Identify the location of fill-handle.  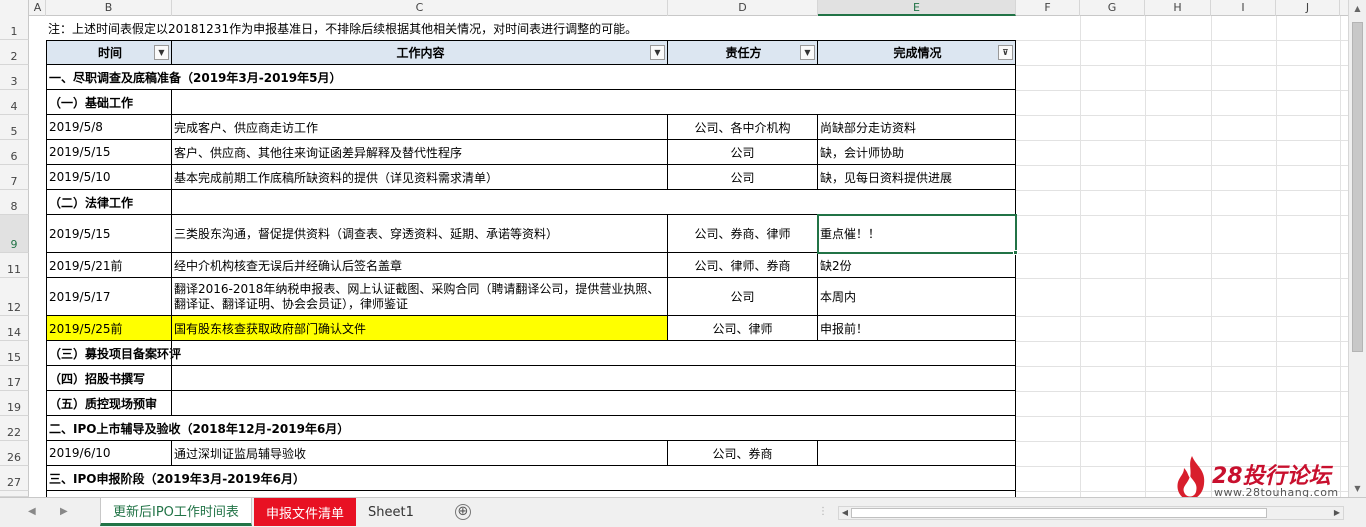
(1015, 252).